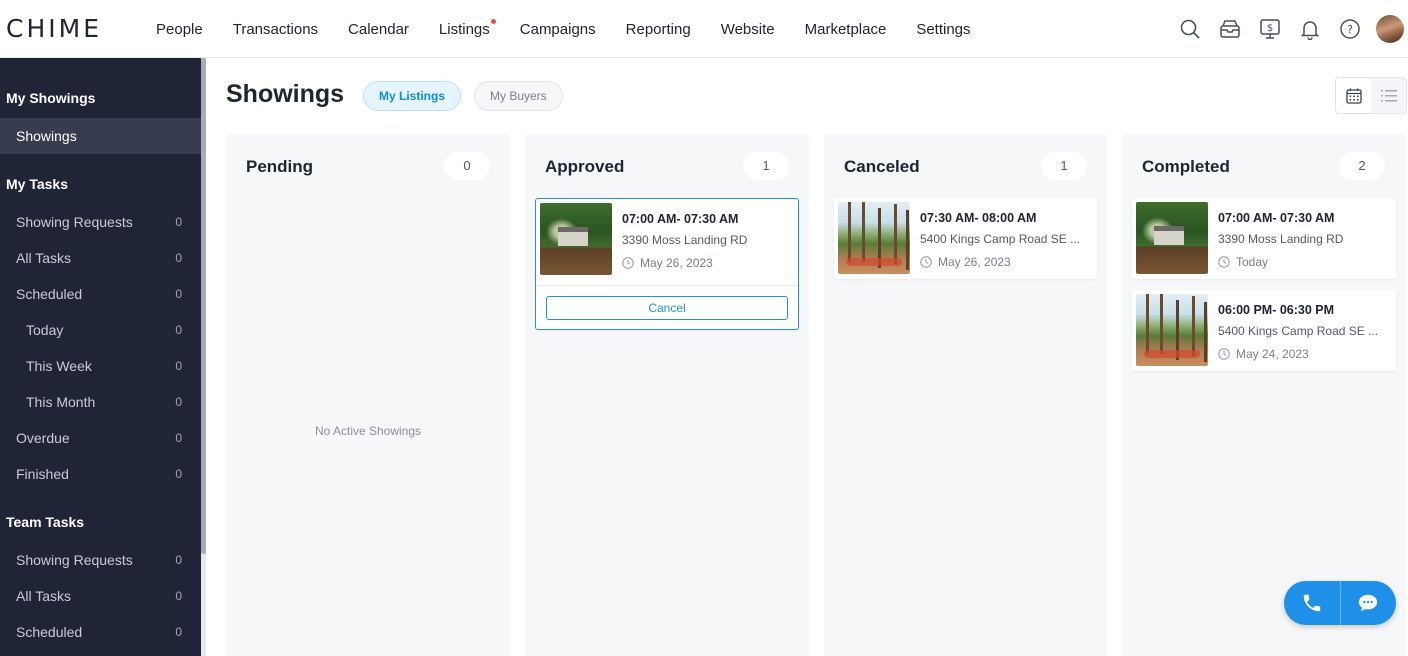 This screenshot has height=656, width=1408. I want to click on user-avatar, so click(1390, 29).